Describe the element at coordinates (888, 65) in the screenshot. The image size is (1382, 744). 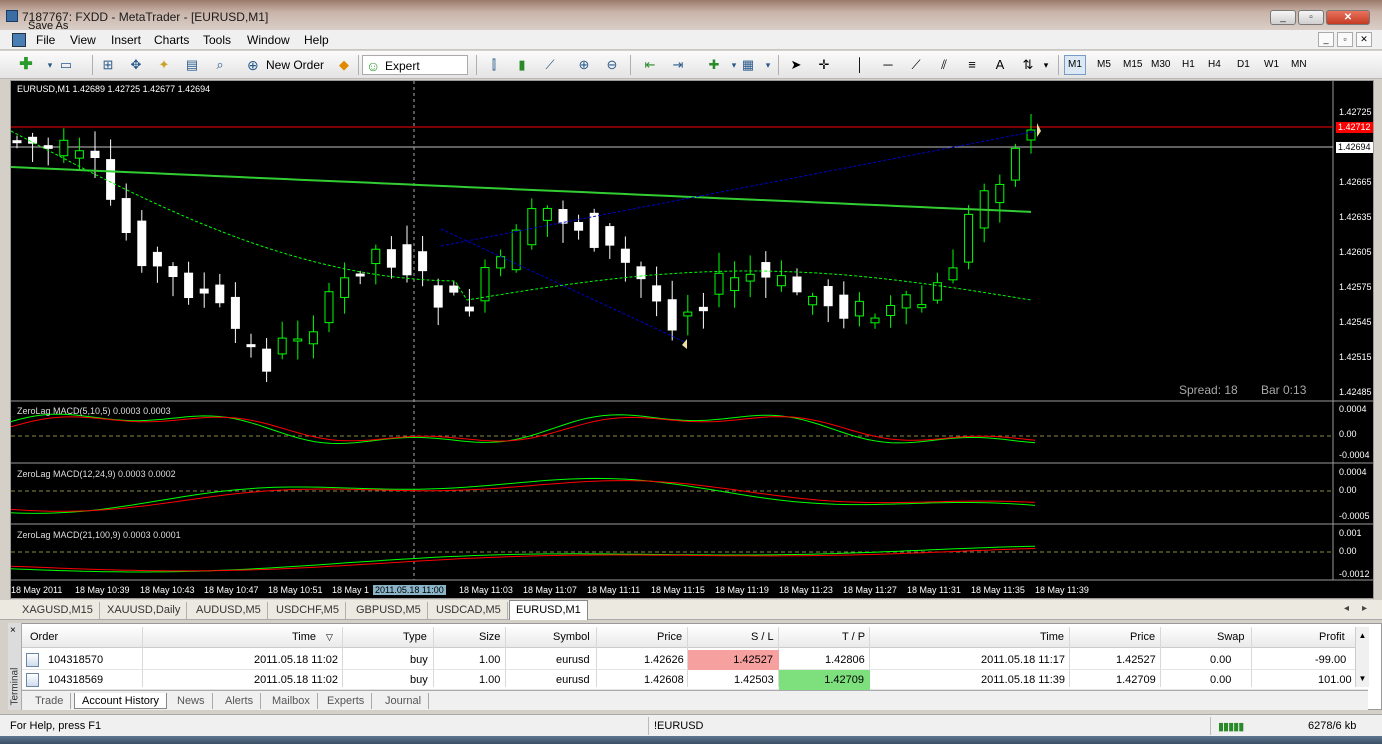
I see `horizontal-line-icon: ─` at that location.